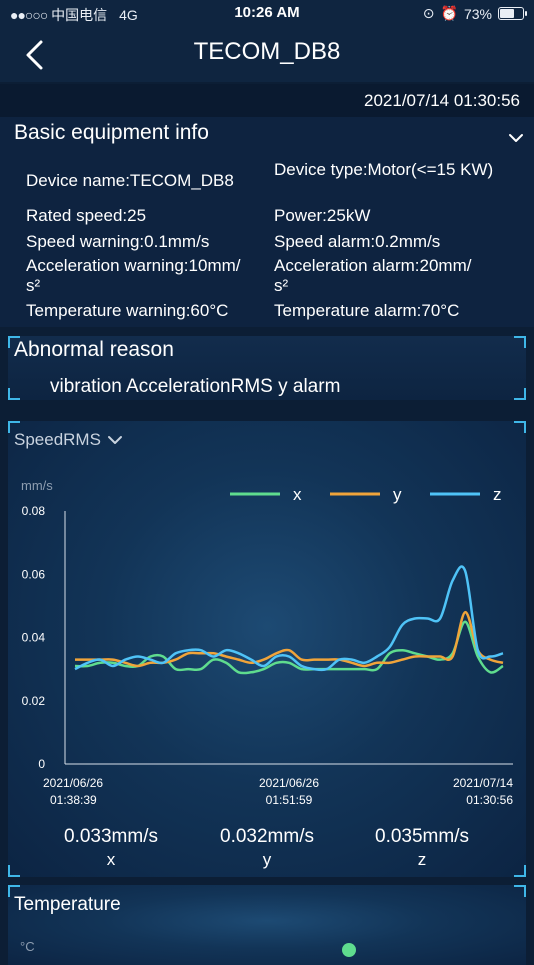 Image resolution: width=534 pixels, height=965 pixels. I want to click on stat-z-value: 0.035mm/s, so click(422, 836).